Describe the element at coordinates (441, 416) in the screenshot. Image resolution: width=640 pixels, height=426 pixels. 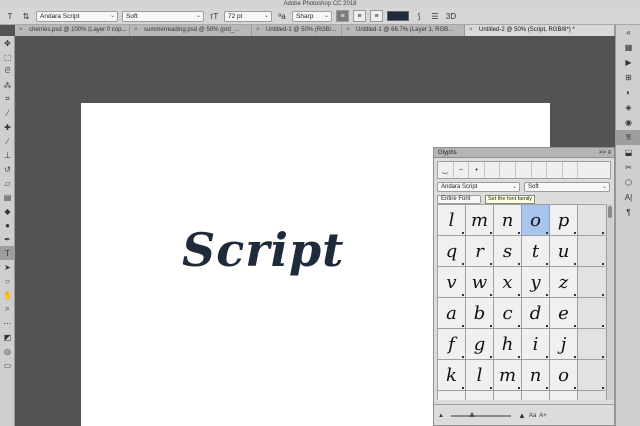
I see `mountain-small-icon: ▲` at that location.